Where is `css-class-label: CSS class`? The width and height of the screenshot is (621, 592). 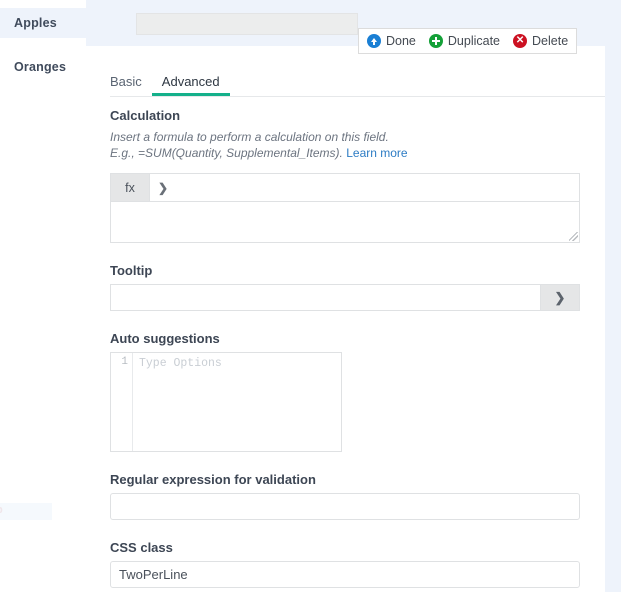 css-class-label: CSS class is located at coordinates (141, 547).